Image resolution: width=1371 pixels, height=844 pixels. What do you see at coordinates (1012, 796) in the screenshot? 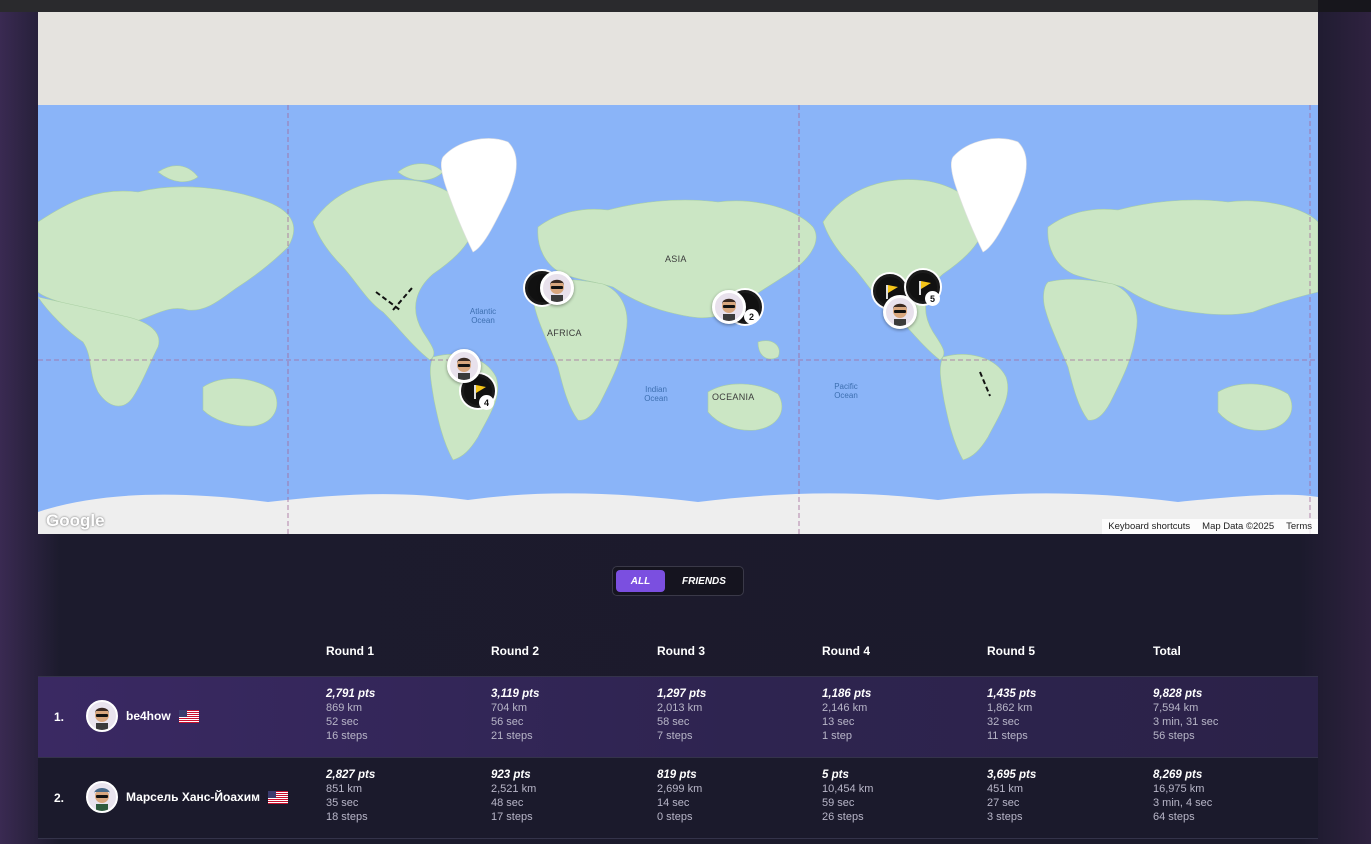
I see `round-5-result: 3,695 pts 451 km 27 sec 3 steps` at bounding box center [1012, 796].